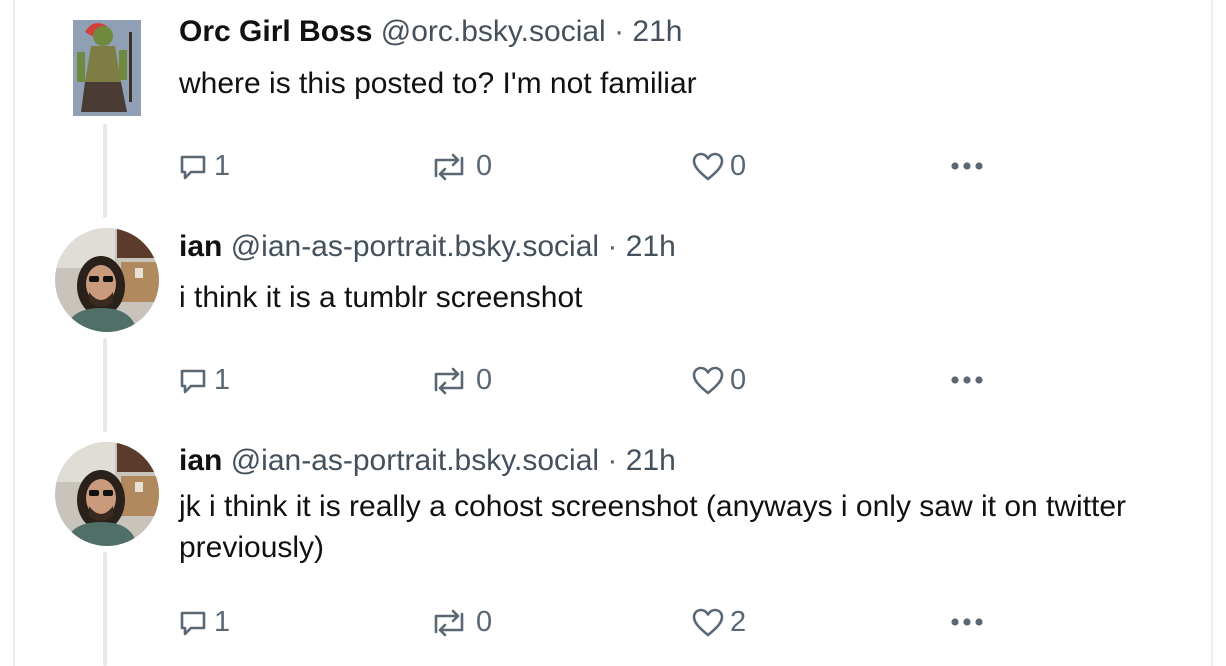 The height and width of the screenshot is (666, 1226). I want to click on orc-character-avatar-icon, so click(107, 68).